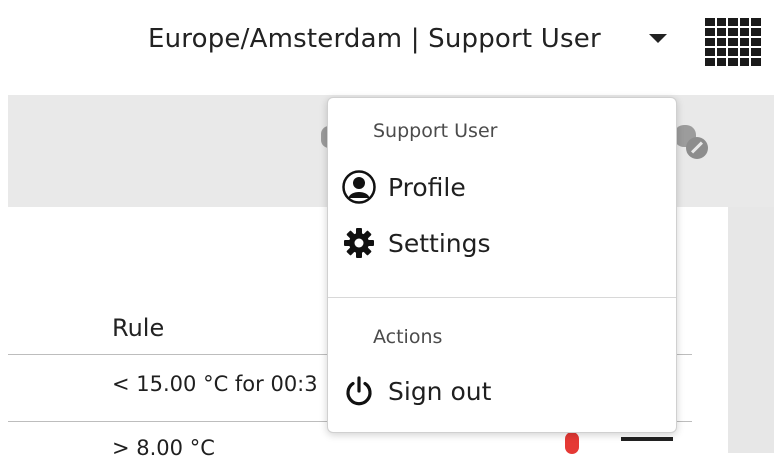  I want to click on menu-user-heading: Support User, so click(435, 131).